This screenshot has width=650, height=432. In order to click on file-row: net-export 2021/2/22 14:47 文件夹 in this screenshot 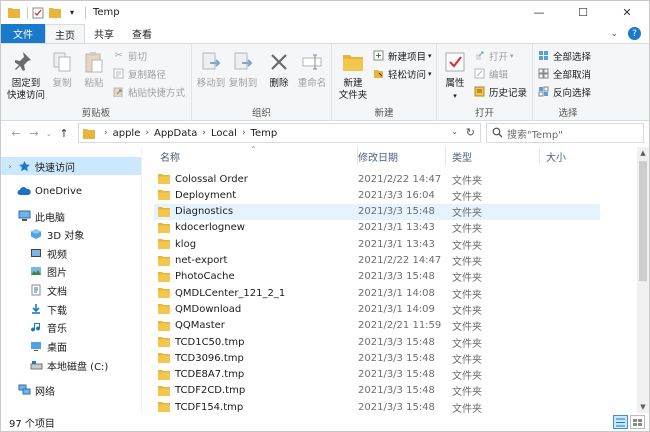, I will do `click(377, 261)`.